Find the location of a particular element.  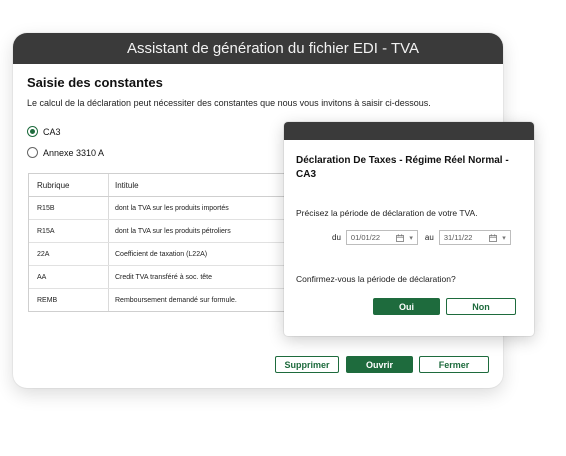

cell-rubrique: R15B is located at coordinates (69, 208).